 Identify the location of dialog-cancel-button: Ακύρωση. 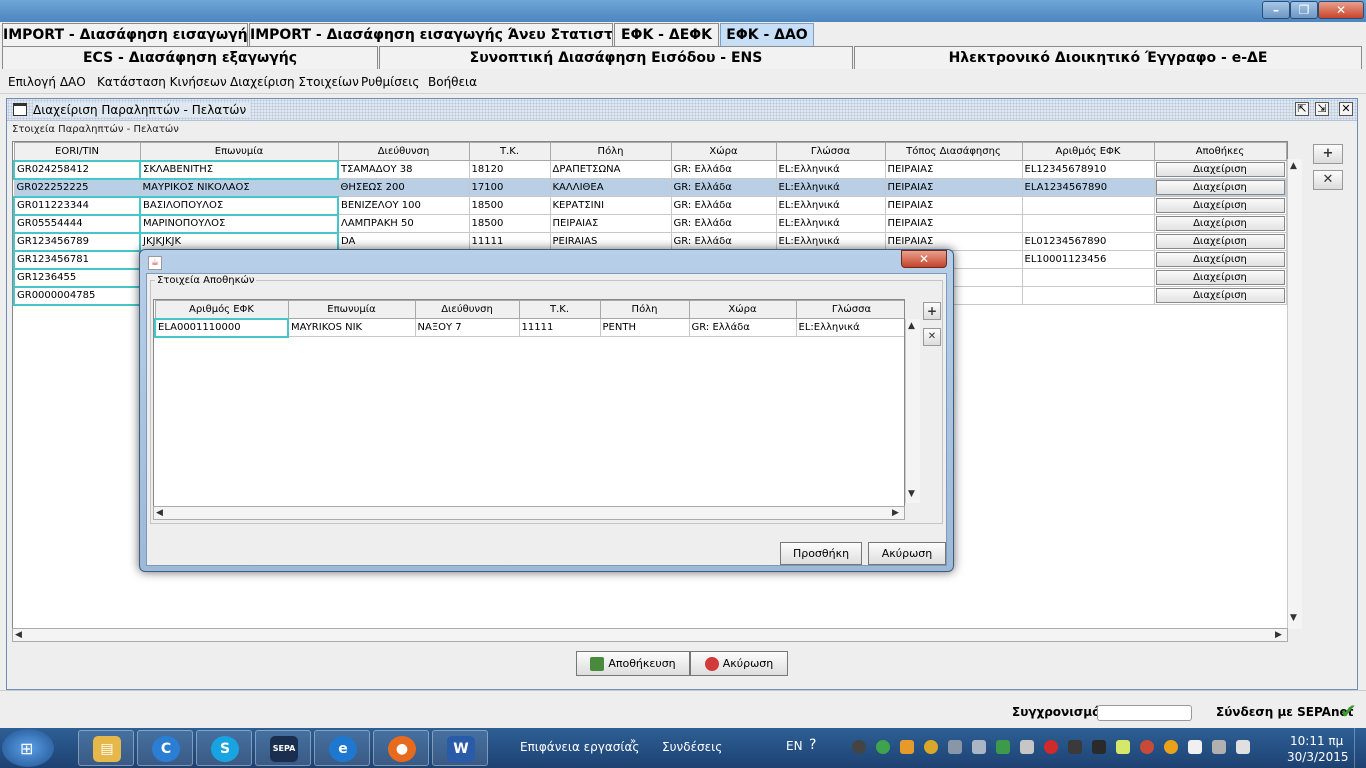
(907, 553).